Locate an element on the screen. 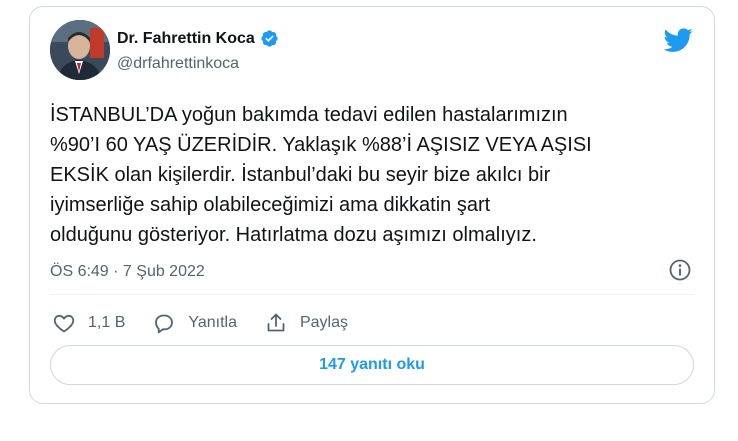  tweet-timestamp: ÖS 6:49 · 7 Şub 2022 is located at coordinates (127, 272).